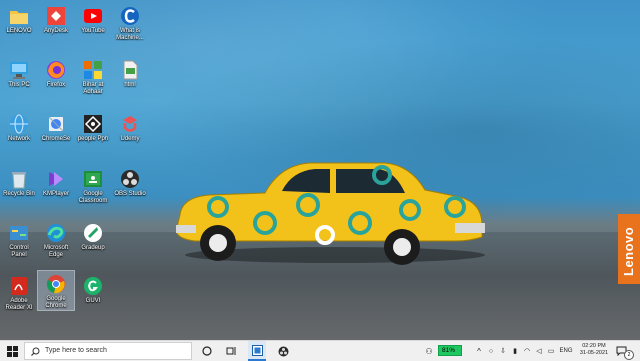  Describe the element at coordinates (76, 350) in the screenshot. I see `search-placeholder: Type here to search` at that location.